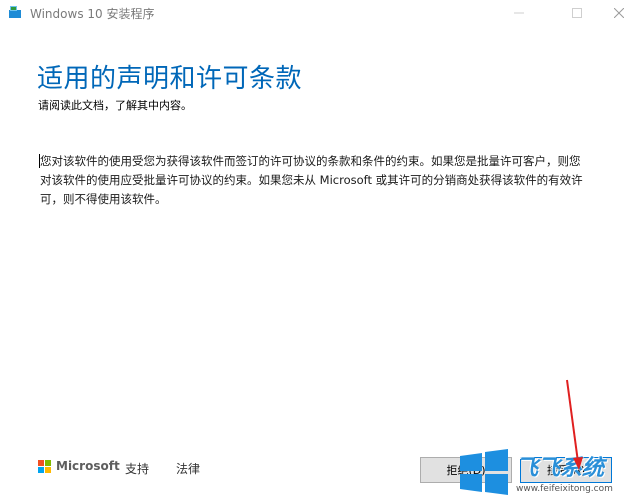  Describe the element at coordinates (484, 472) in the screenshot. I see `windows-logo-icon` at that location.